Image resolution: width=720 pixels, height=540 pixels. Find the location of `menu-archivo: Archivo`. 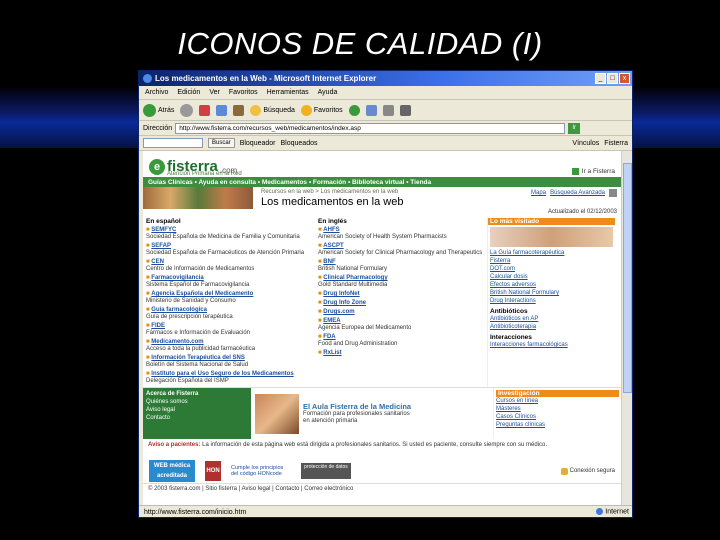

menu-archivo: Archivo is located at coordinates (156, 92).